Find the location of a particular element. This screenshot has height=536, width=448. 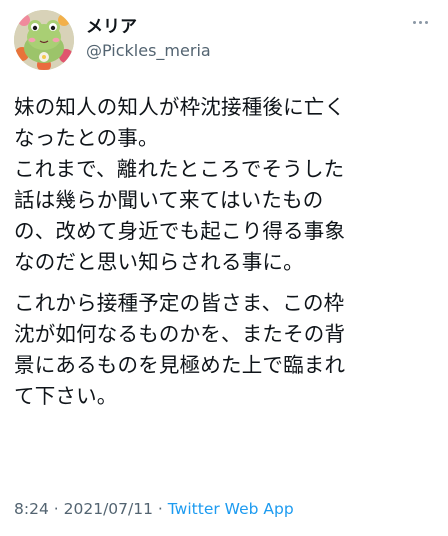

tweet-line: 沈が如何なるものかを、またその背 is located at coordinates (180, 334).